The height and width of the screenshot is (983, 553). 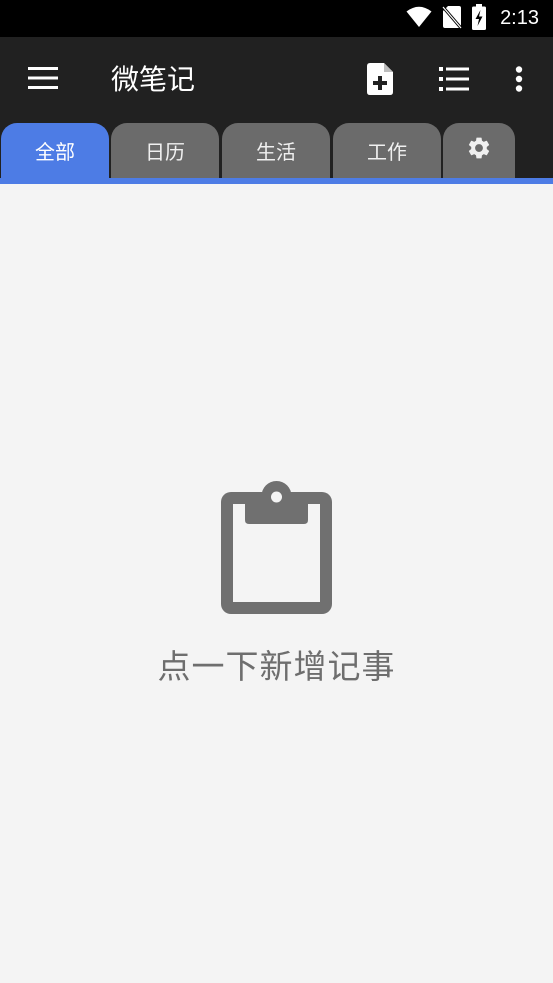 I want to click on app-title: 微笔记, so click(x=153, y=79).